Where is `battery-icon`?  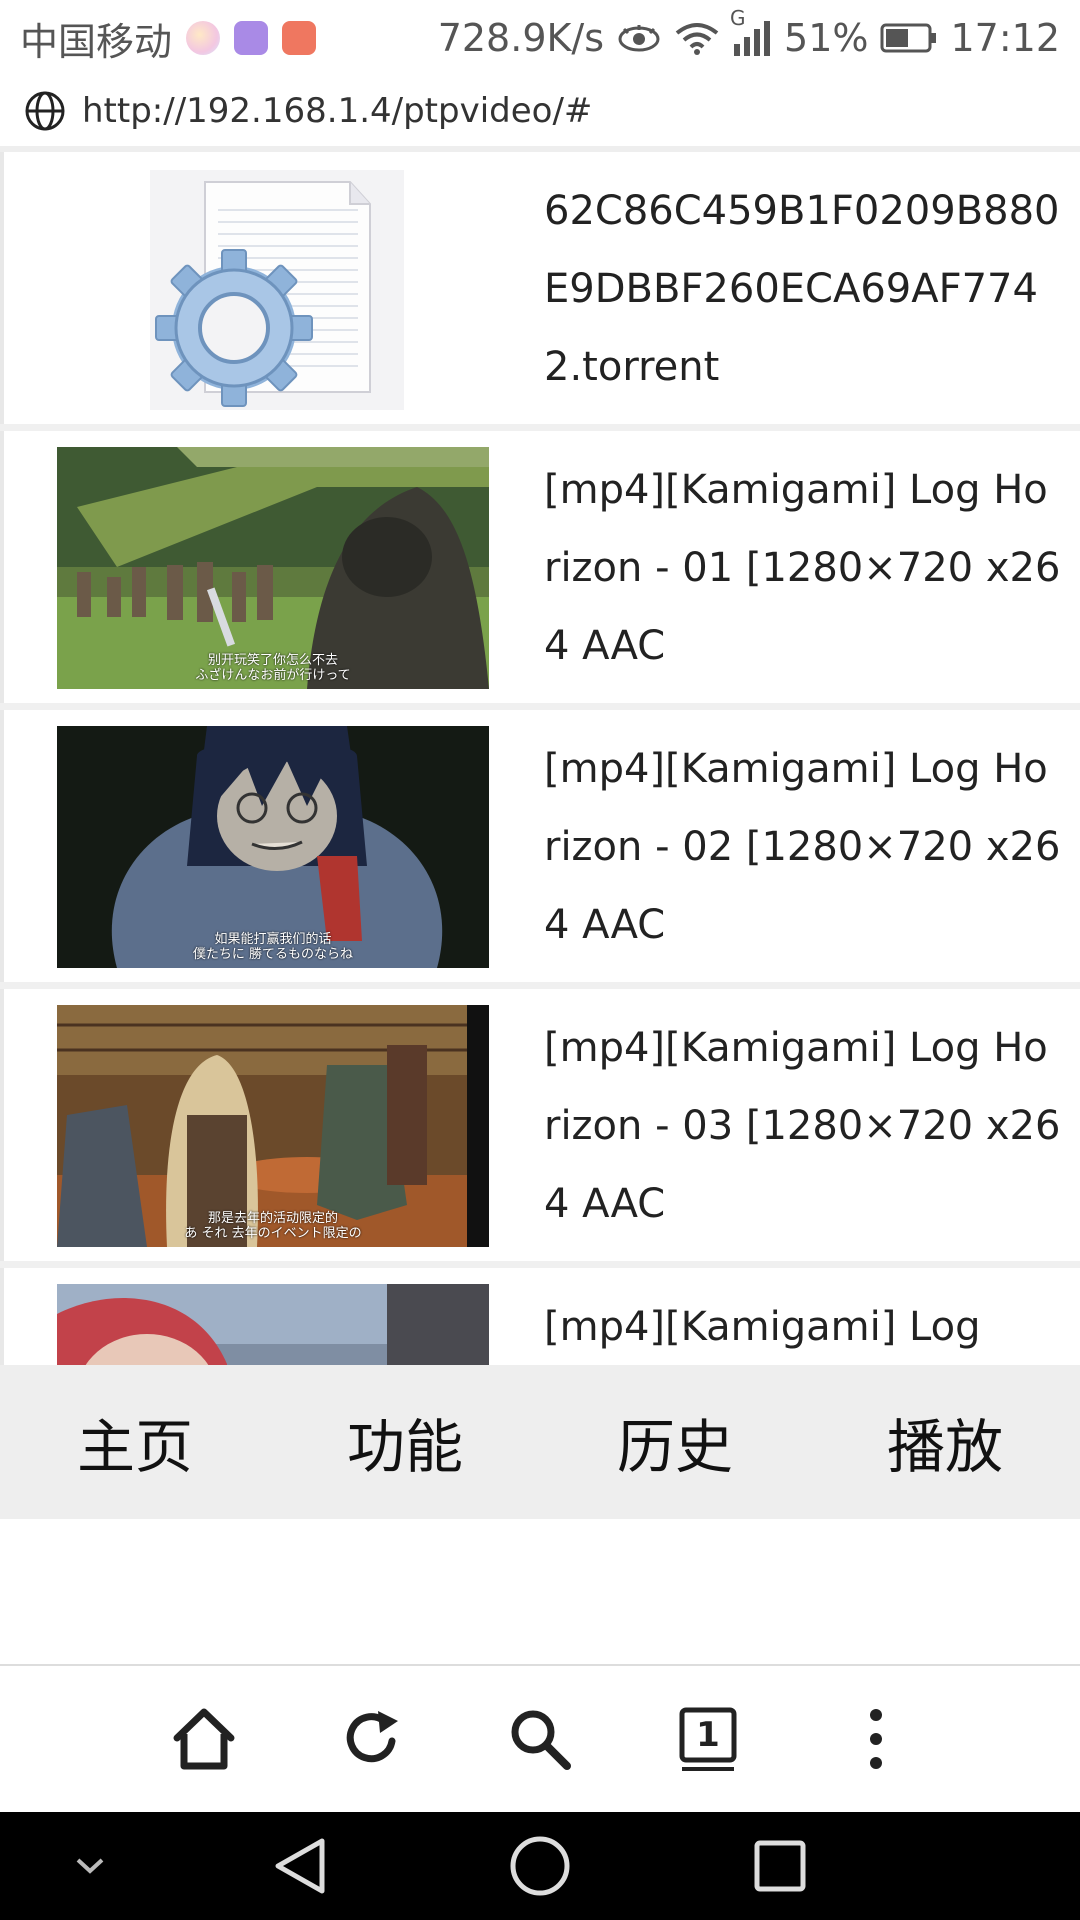
battery-icon is located at coordinates (909, 38).